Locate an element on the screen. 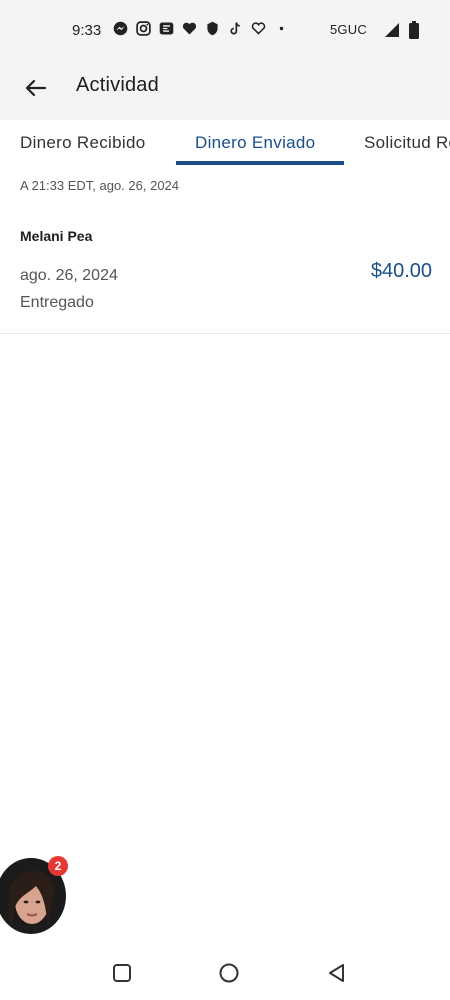  back-icon is located at coordinates (337, 973).